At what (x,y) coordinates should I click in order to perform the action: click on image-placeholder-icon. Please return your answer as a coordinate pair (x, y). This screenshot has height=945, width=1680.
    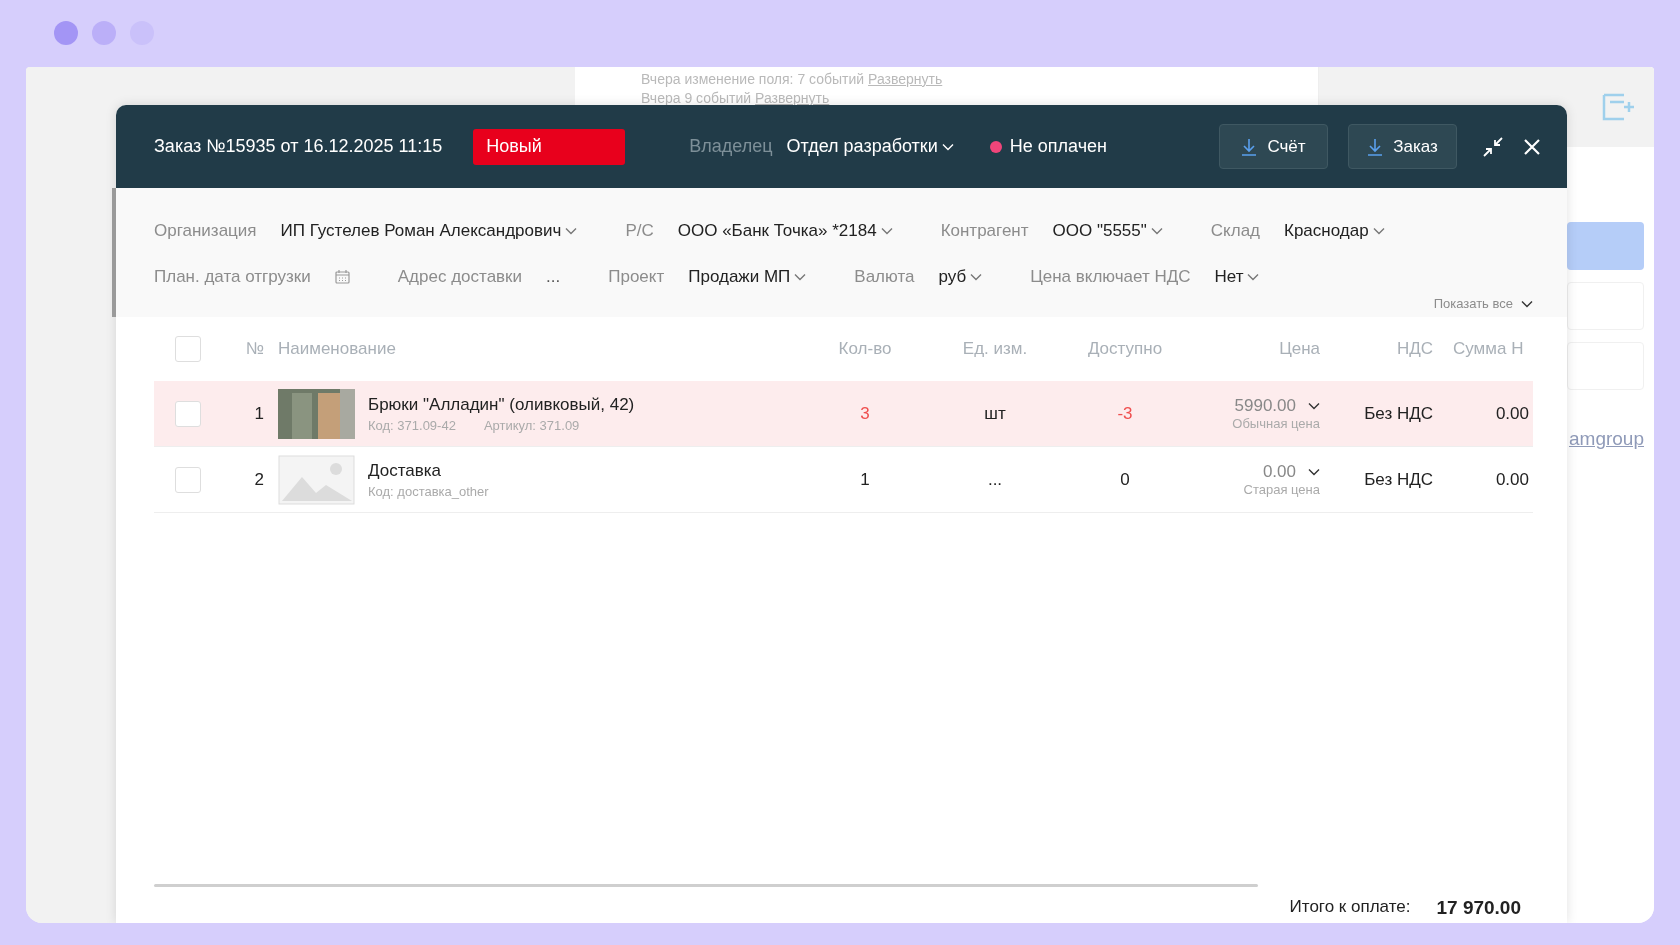
    Looking at the image, I should click on (316, 479).